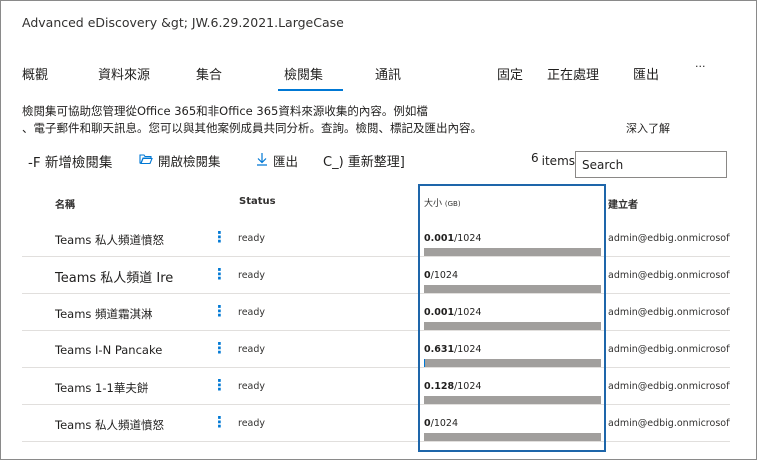 The image size is (757, 460). Describe the element at coordinates (310, 77) in the screenshot. I see `tab-review-sets: 檢閱集` at that location.